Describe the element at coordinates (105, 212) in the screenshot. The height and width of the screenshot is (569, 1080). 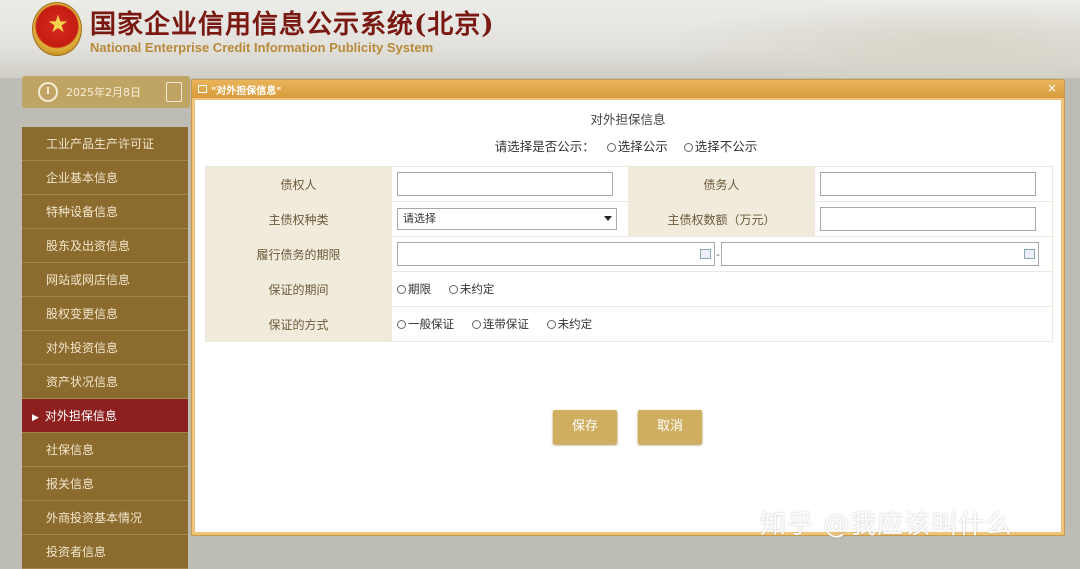
I see `sidebar-item-special-equipment: 特种设备信息` at that location.